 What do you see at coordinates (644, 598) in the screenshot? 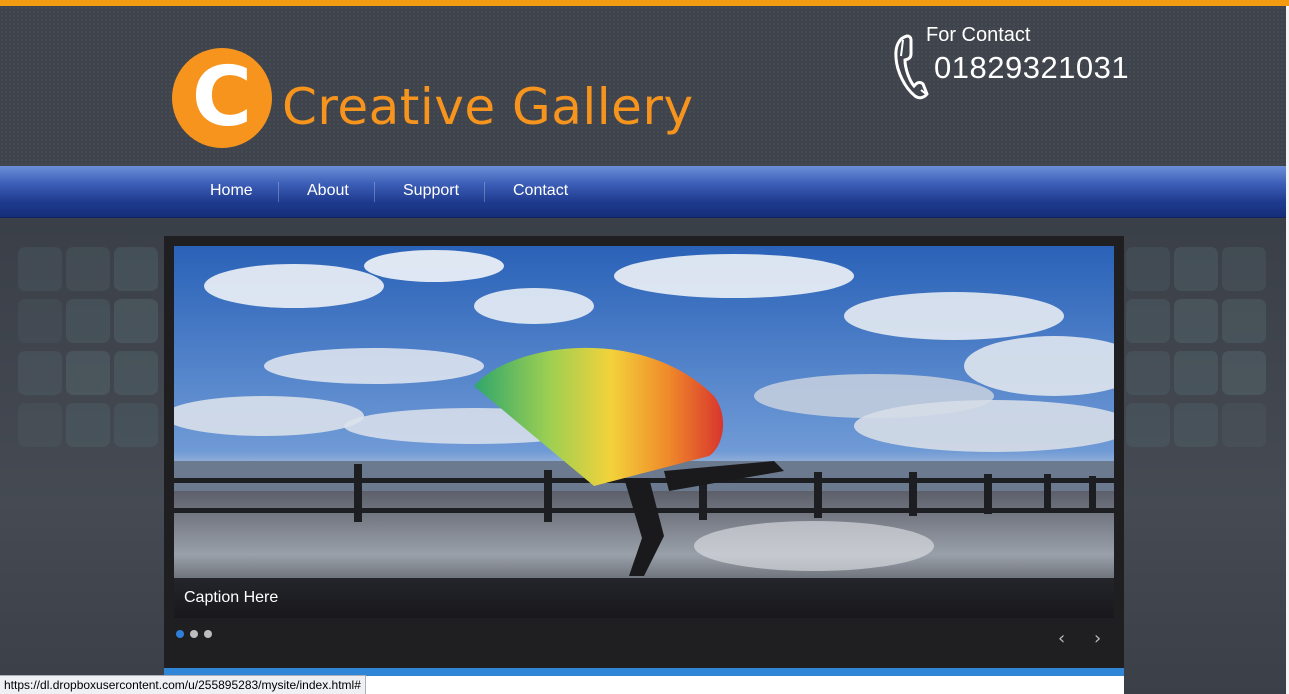
I see `slide-caption-bar: Caption Here` at bounding box center [644, 598].